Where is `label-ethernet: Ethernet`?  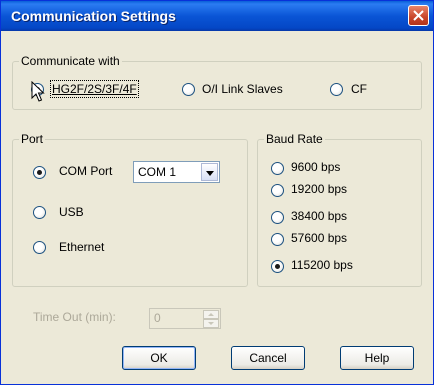
label-ethernet: Ethernet is located at coordinates (81, 247).